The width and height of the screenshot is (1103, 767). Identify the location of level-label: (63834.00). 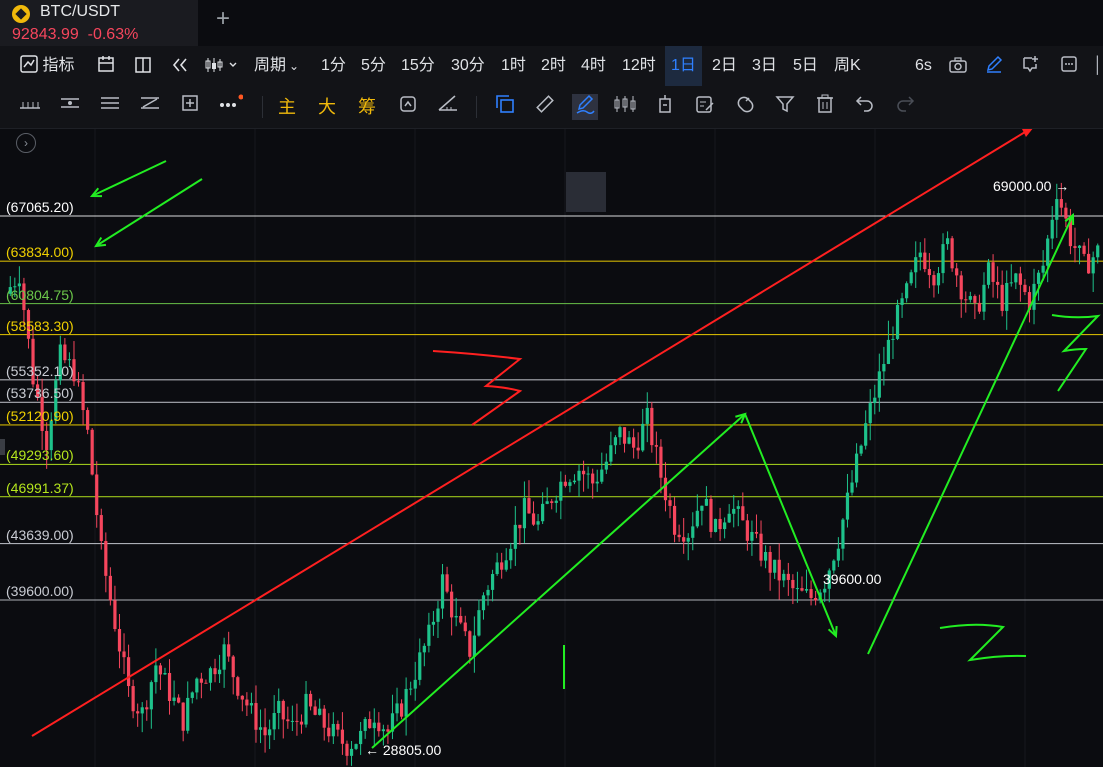
(40, 252).